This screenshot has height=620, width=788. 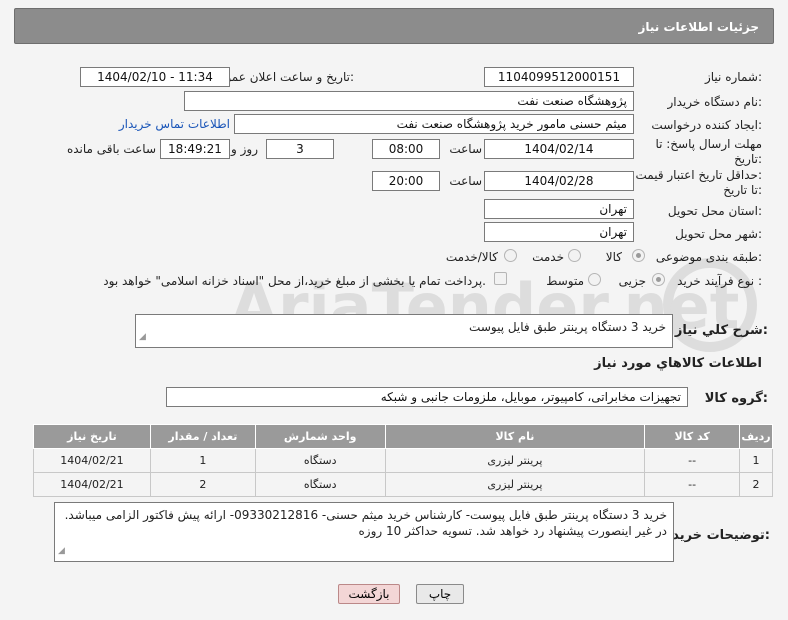 What do you see at coordinates (440, 594) in the screenshot?
I see `print-button: چاپ` at bounding box center [440, 594].